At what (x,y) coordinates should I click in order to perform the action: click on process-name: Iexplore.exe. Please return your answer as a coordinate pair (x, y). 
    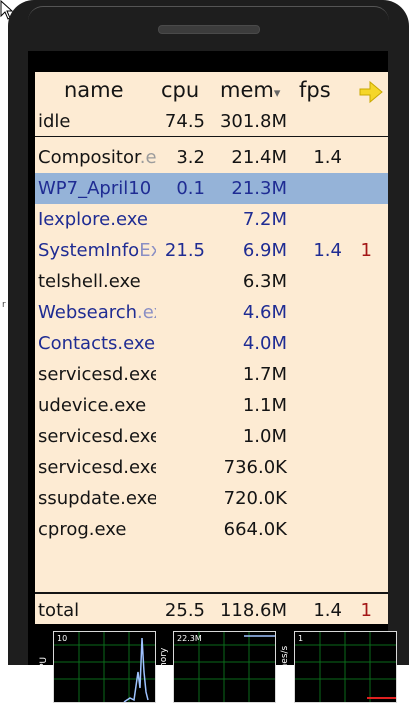
    Looking at the image, I should click on (97, 219).